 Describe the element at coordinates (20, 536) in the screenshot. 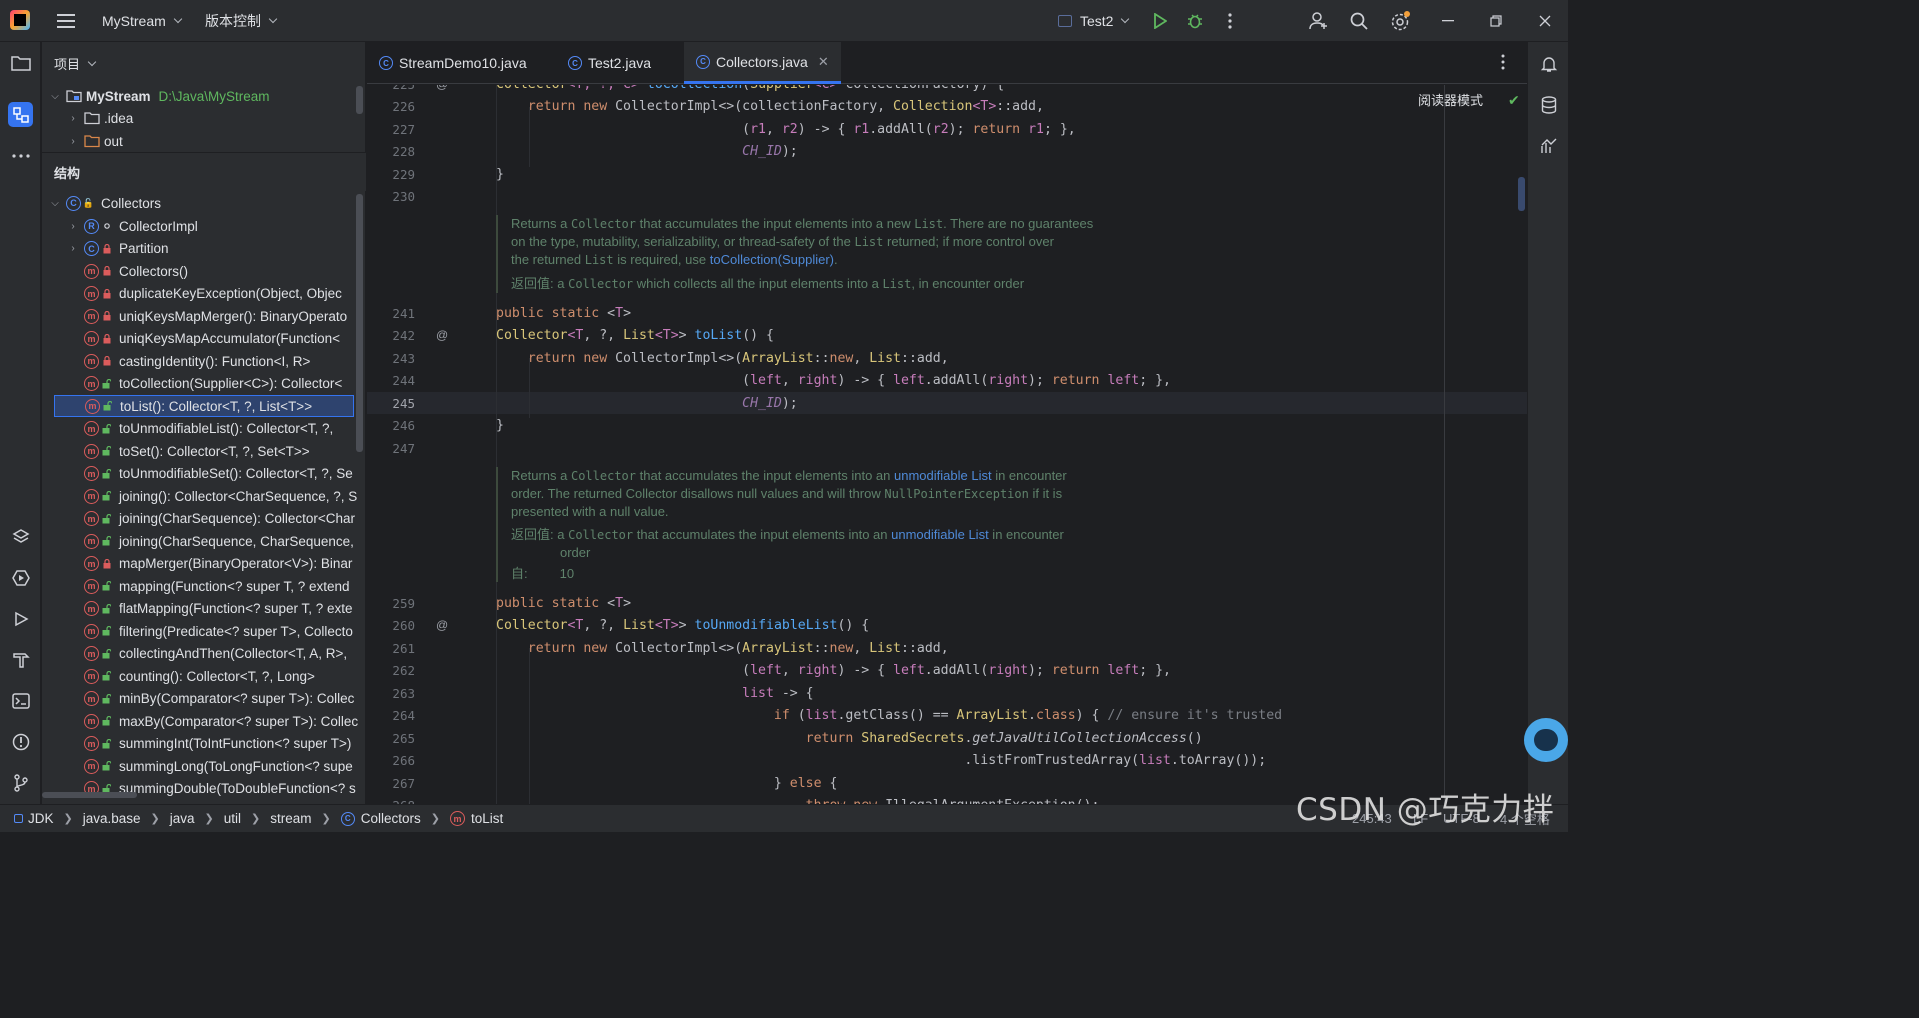

I see `layers-icon` at that location.